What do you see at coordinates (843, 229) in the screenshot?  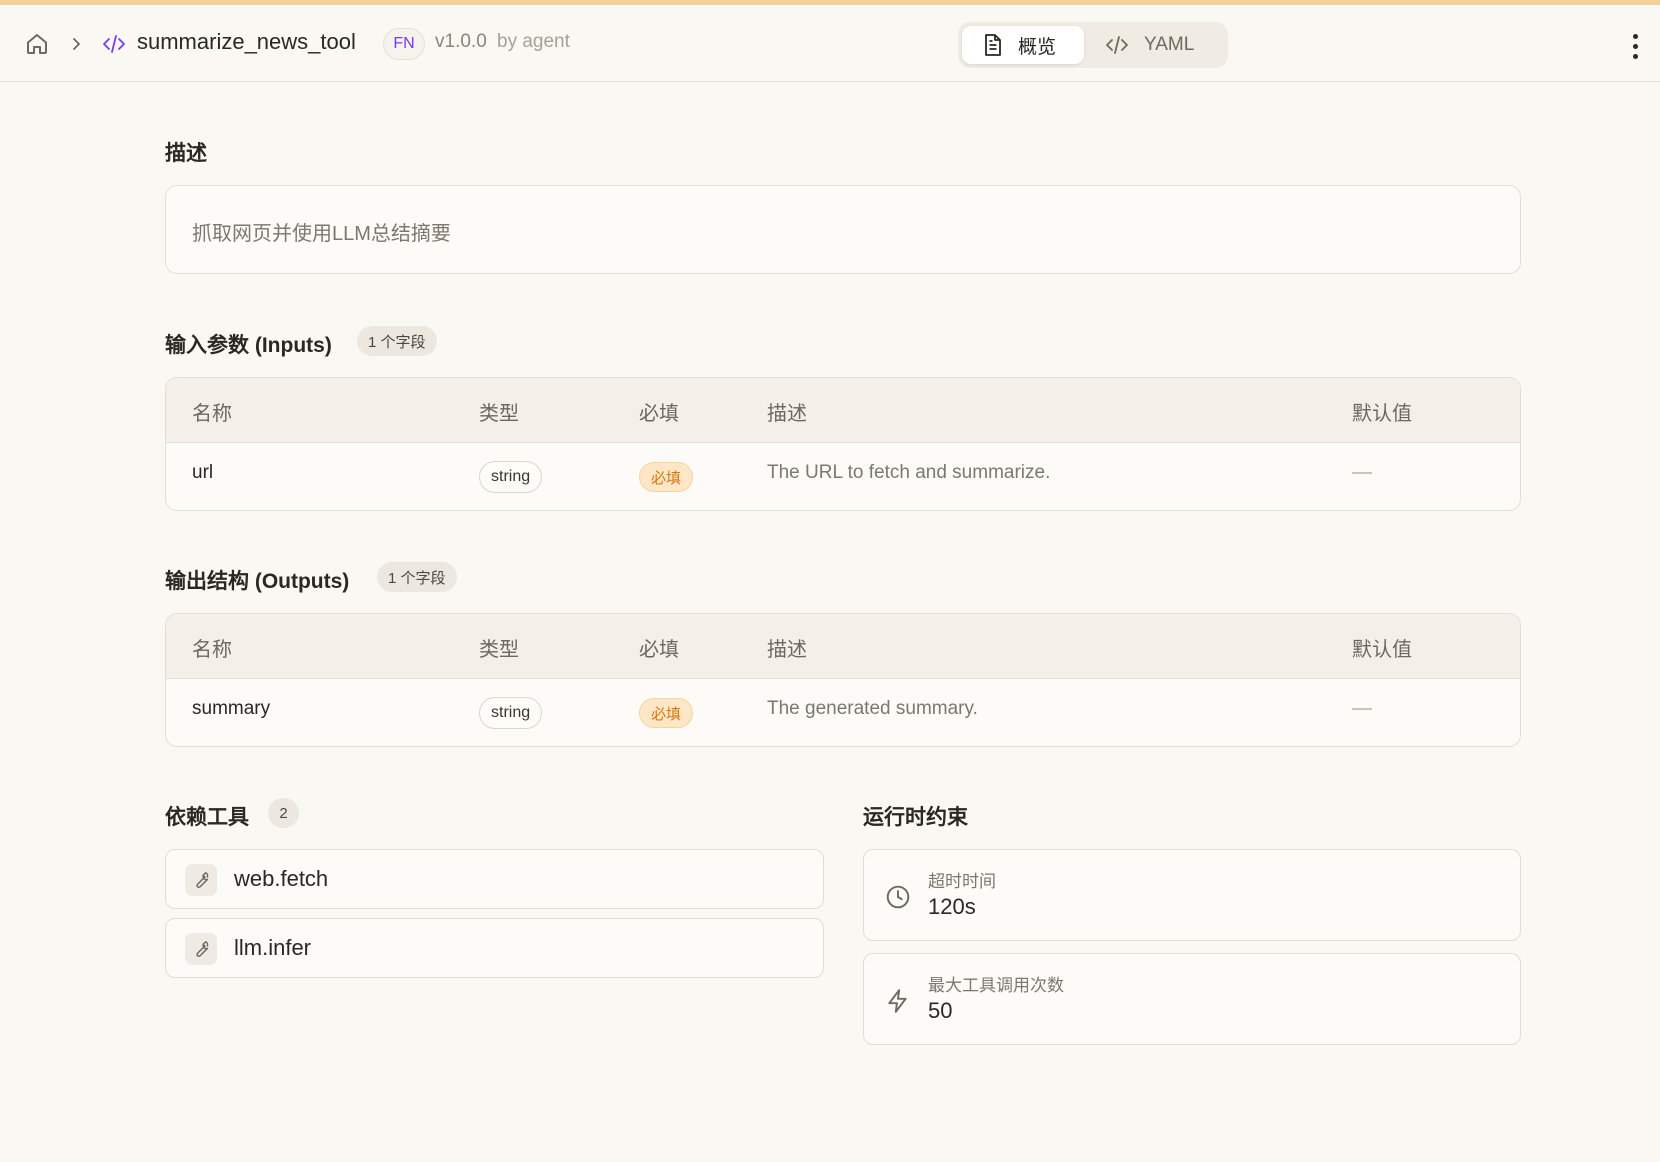 I see `description-box: 抓取网页并使用LLM总结摘要` at bounding box center [843, 229].